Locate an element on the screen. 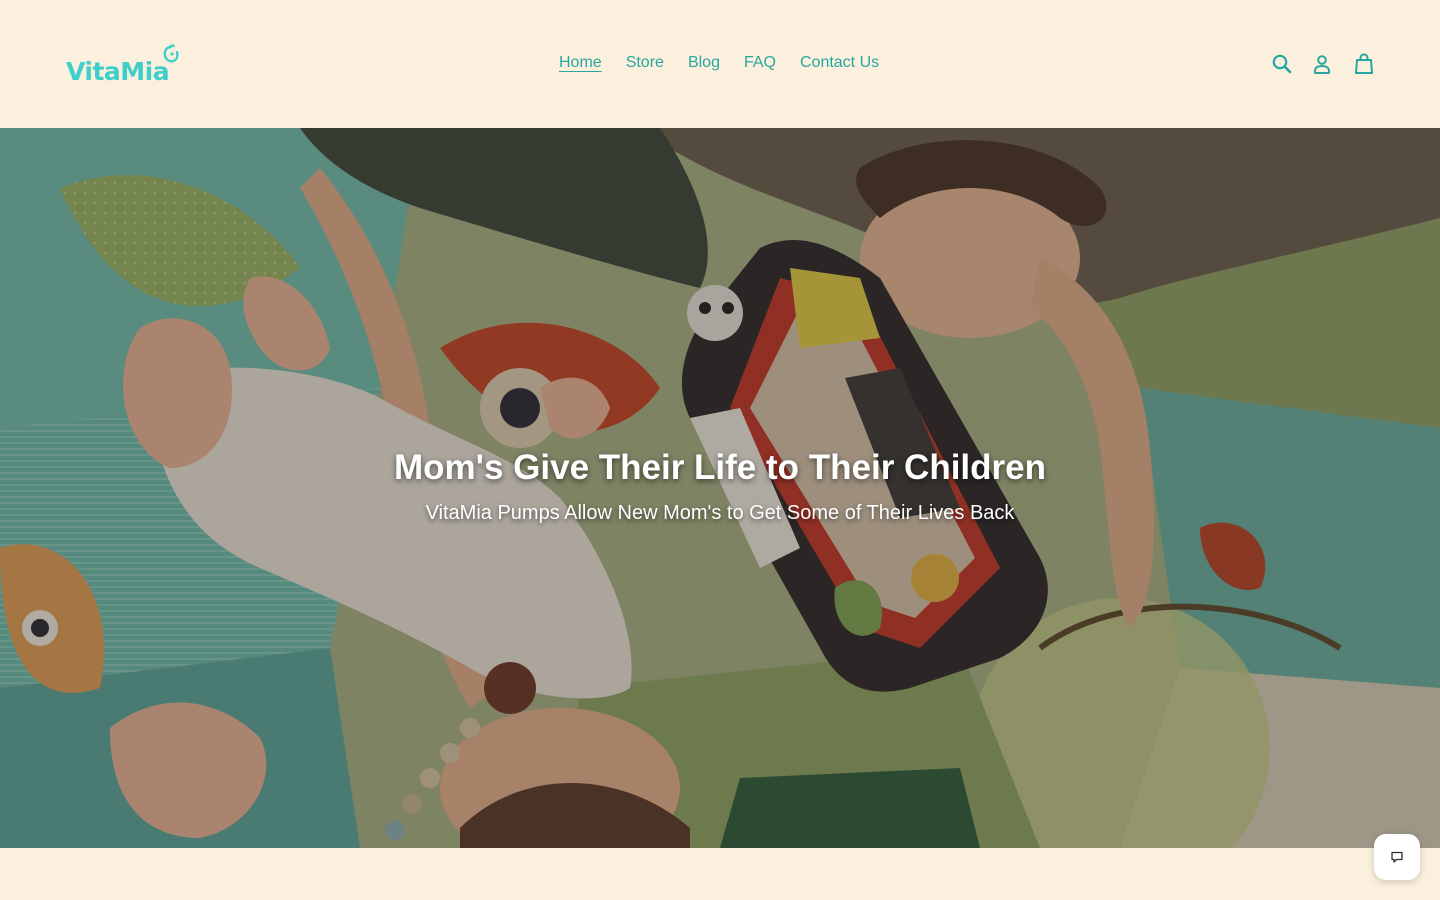 The height and width of the screenshot is (900, 1440). site-header: VitaMia Home Store Blog FAQ Contact Us is located at coordinates (720, 64).